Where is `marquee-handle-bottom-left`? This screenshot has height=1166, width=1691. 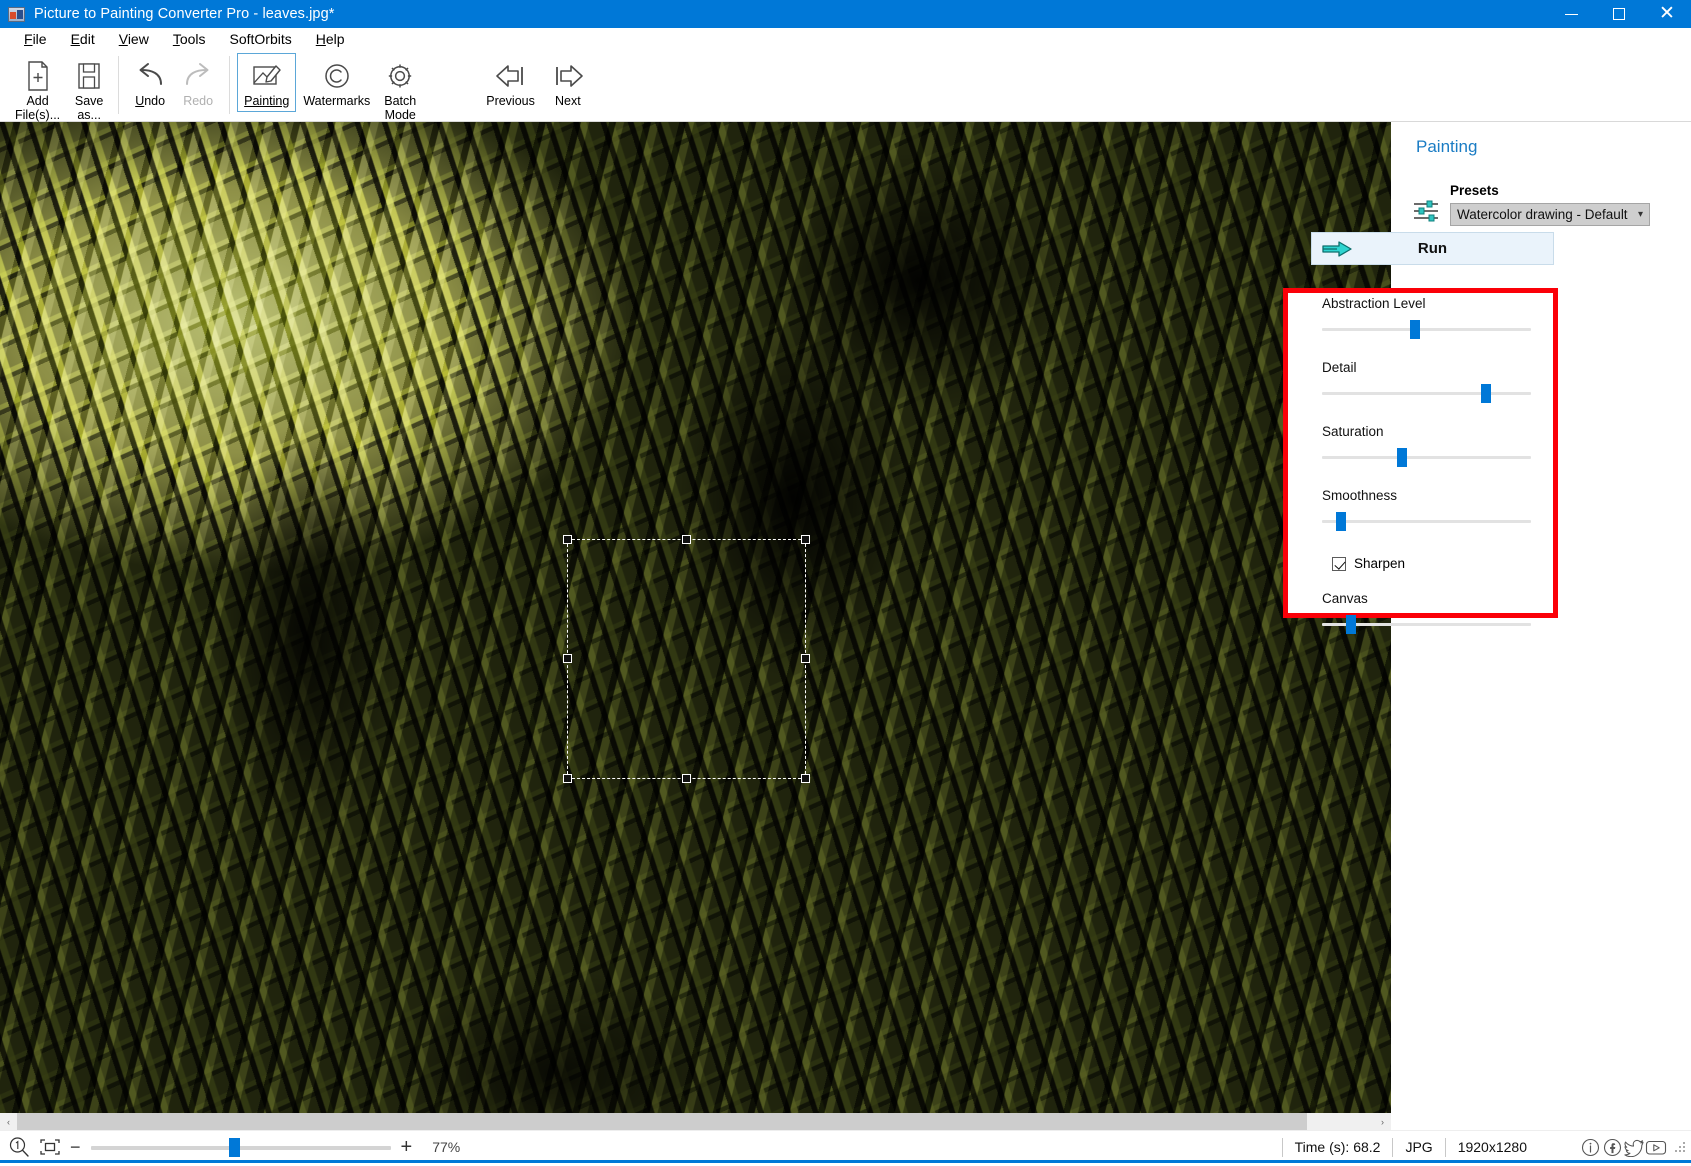 marquee-handle-bottom-left is located at coordinates (567, 778).